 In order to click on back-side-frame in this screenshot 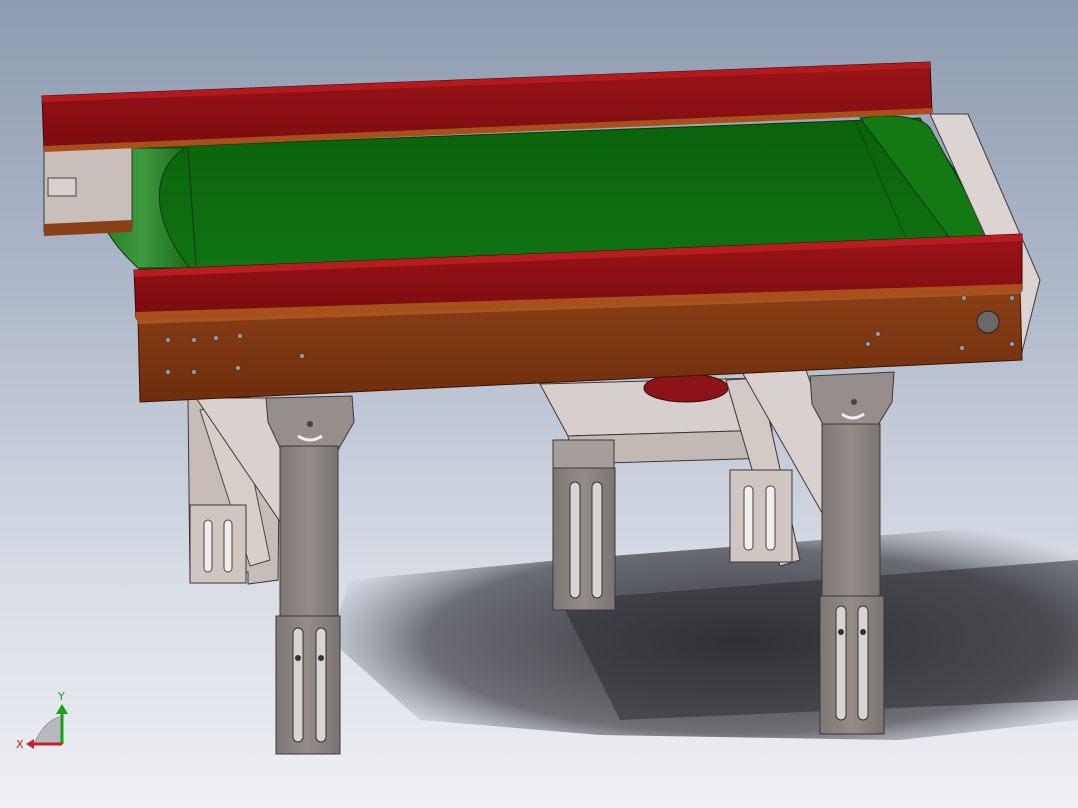, I will do `click(88, 190)`.